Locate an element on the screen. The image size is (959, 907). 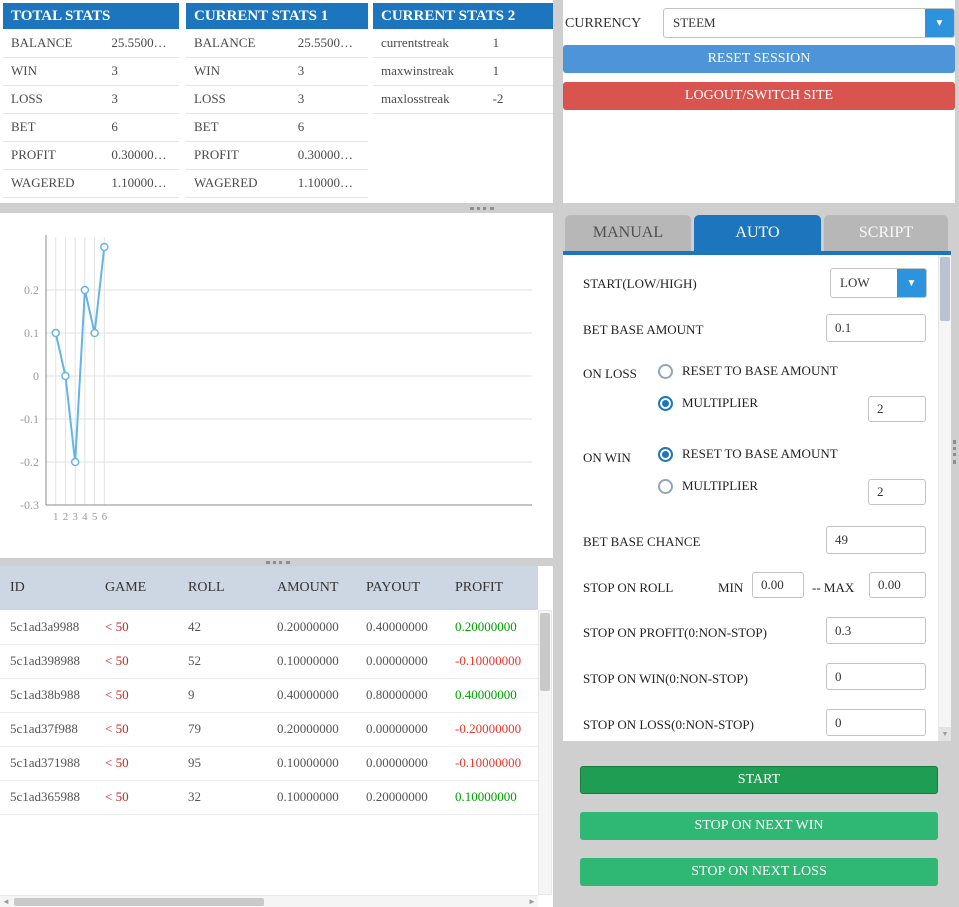
on-win-label: ON WIN is located at coordinates (607, 457).